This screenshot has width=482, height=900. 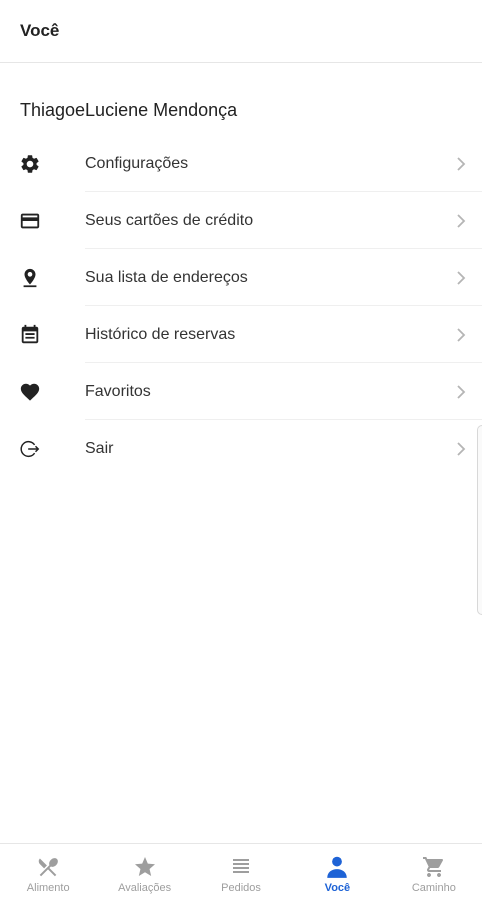 What do you see at coordinates (241, 888) in the screenshot?
I see `nav-label: Pedidos` at bounding box center [241, 888].